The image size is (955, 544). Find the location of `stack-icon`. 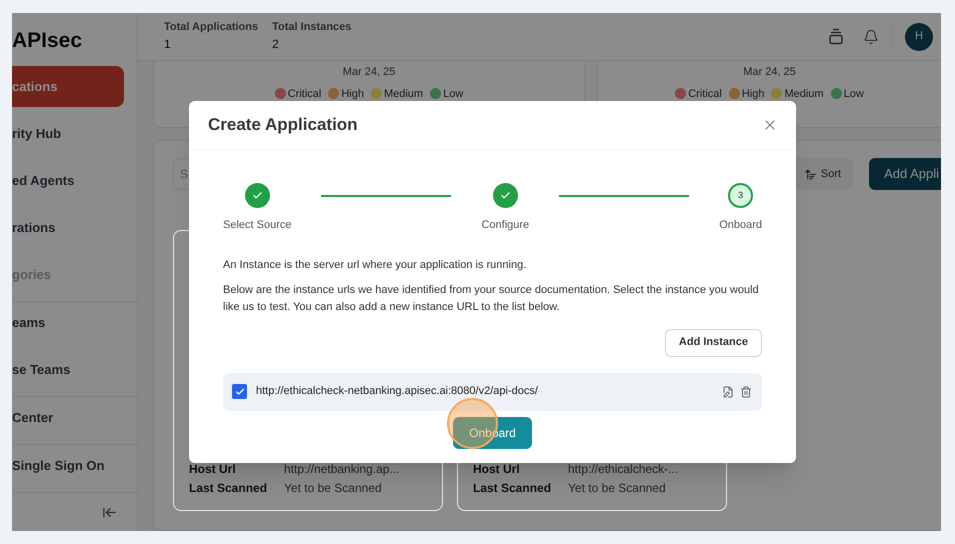

stack-icon is located at coordinates (836, 36).